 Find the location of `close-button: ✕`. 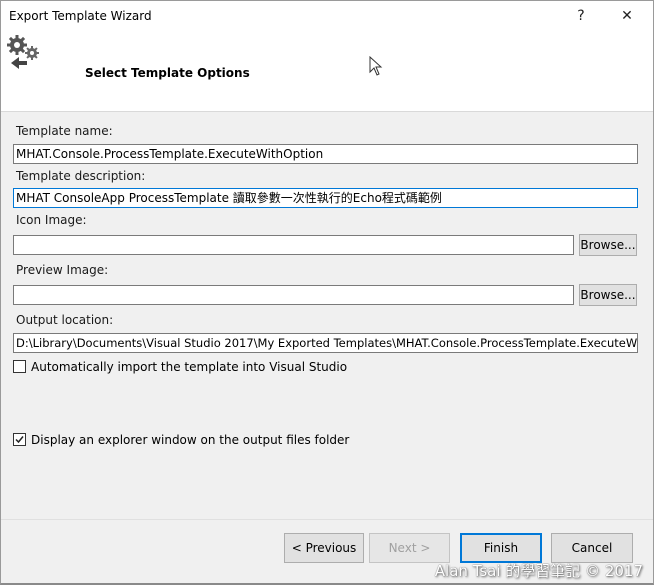

close-button: ✕ is located at coordinates (627, 16).